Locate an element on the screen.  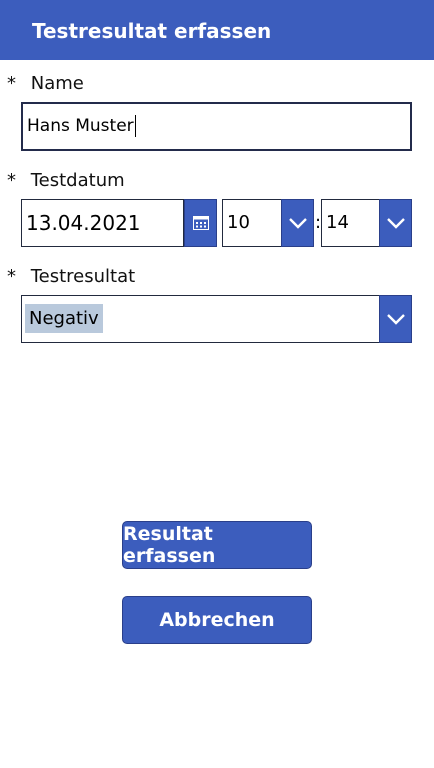
minute-dropdown-button is located at coordinates (395, 223).